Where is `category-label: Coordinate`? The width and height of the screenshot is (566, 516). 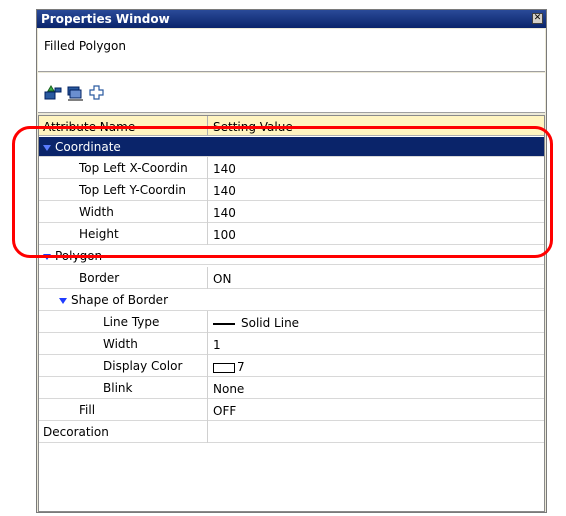 category-label: Coordinate is located at coordinates (82, 147).